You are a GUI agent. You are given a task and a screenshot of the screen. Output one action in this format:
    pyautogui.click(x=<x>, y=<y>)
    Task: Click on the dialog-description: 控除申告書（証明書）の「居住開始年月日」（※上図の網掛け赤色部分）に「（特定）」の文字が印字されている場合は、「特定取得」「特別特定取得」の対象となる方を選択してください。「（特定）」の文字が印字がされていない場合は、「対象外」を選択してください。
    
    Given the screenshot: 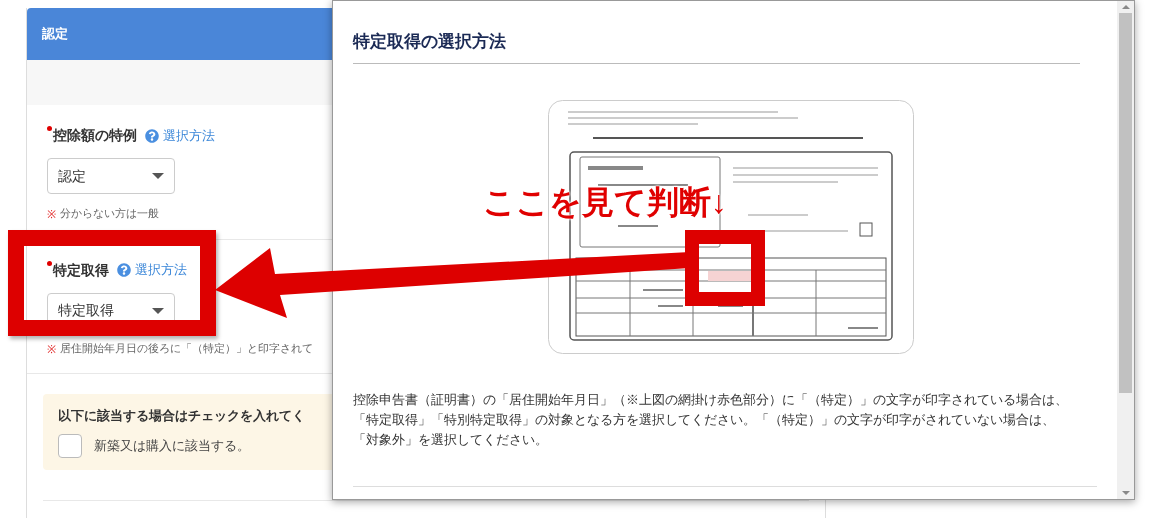 What is the action you would take?
    pyautogui.click(x=711, y=419)
    